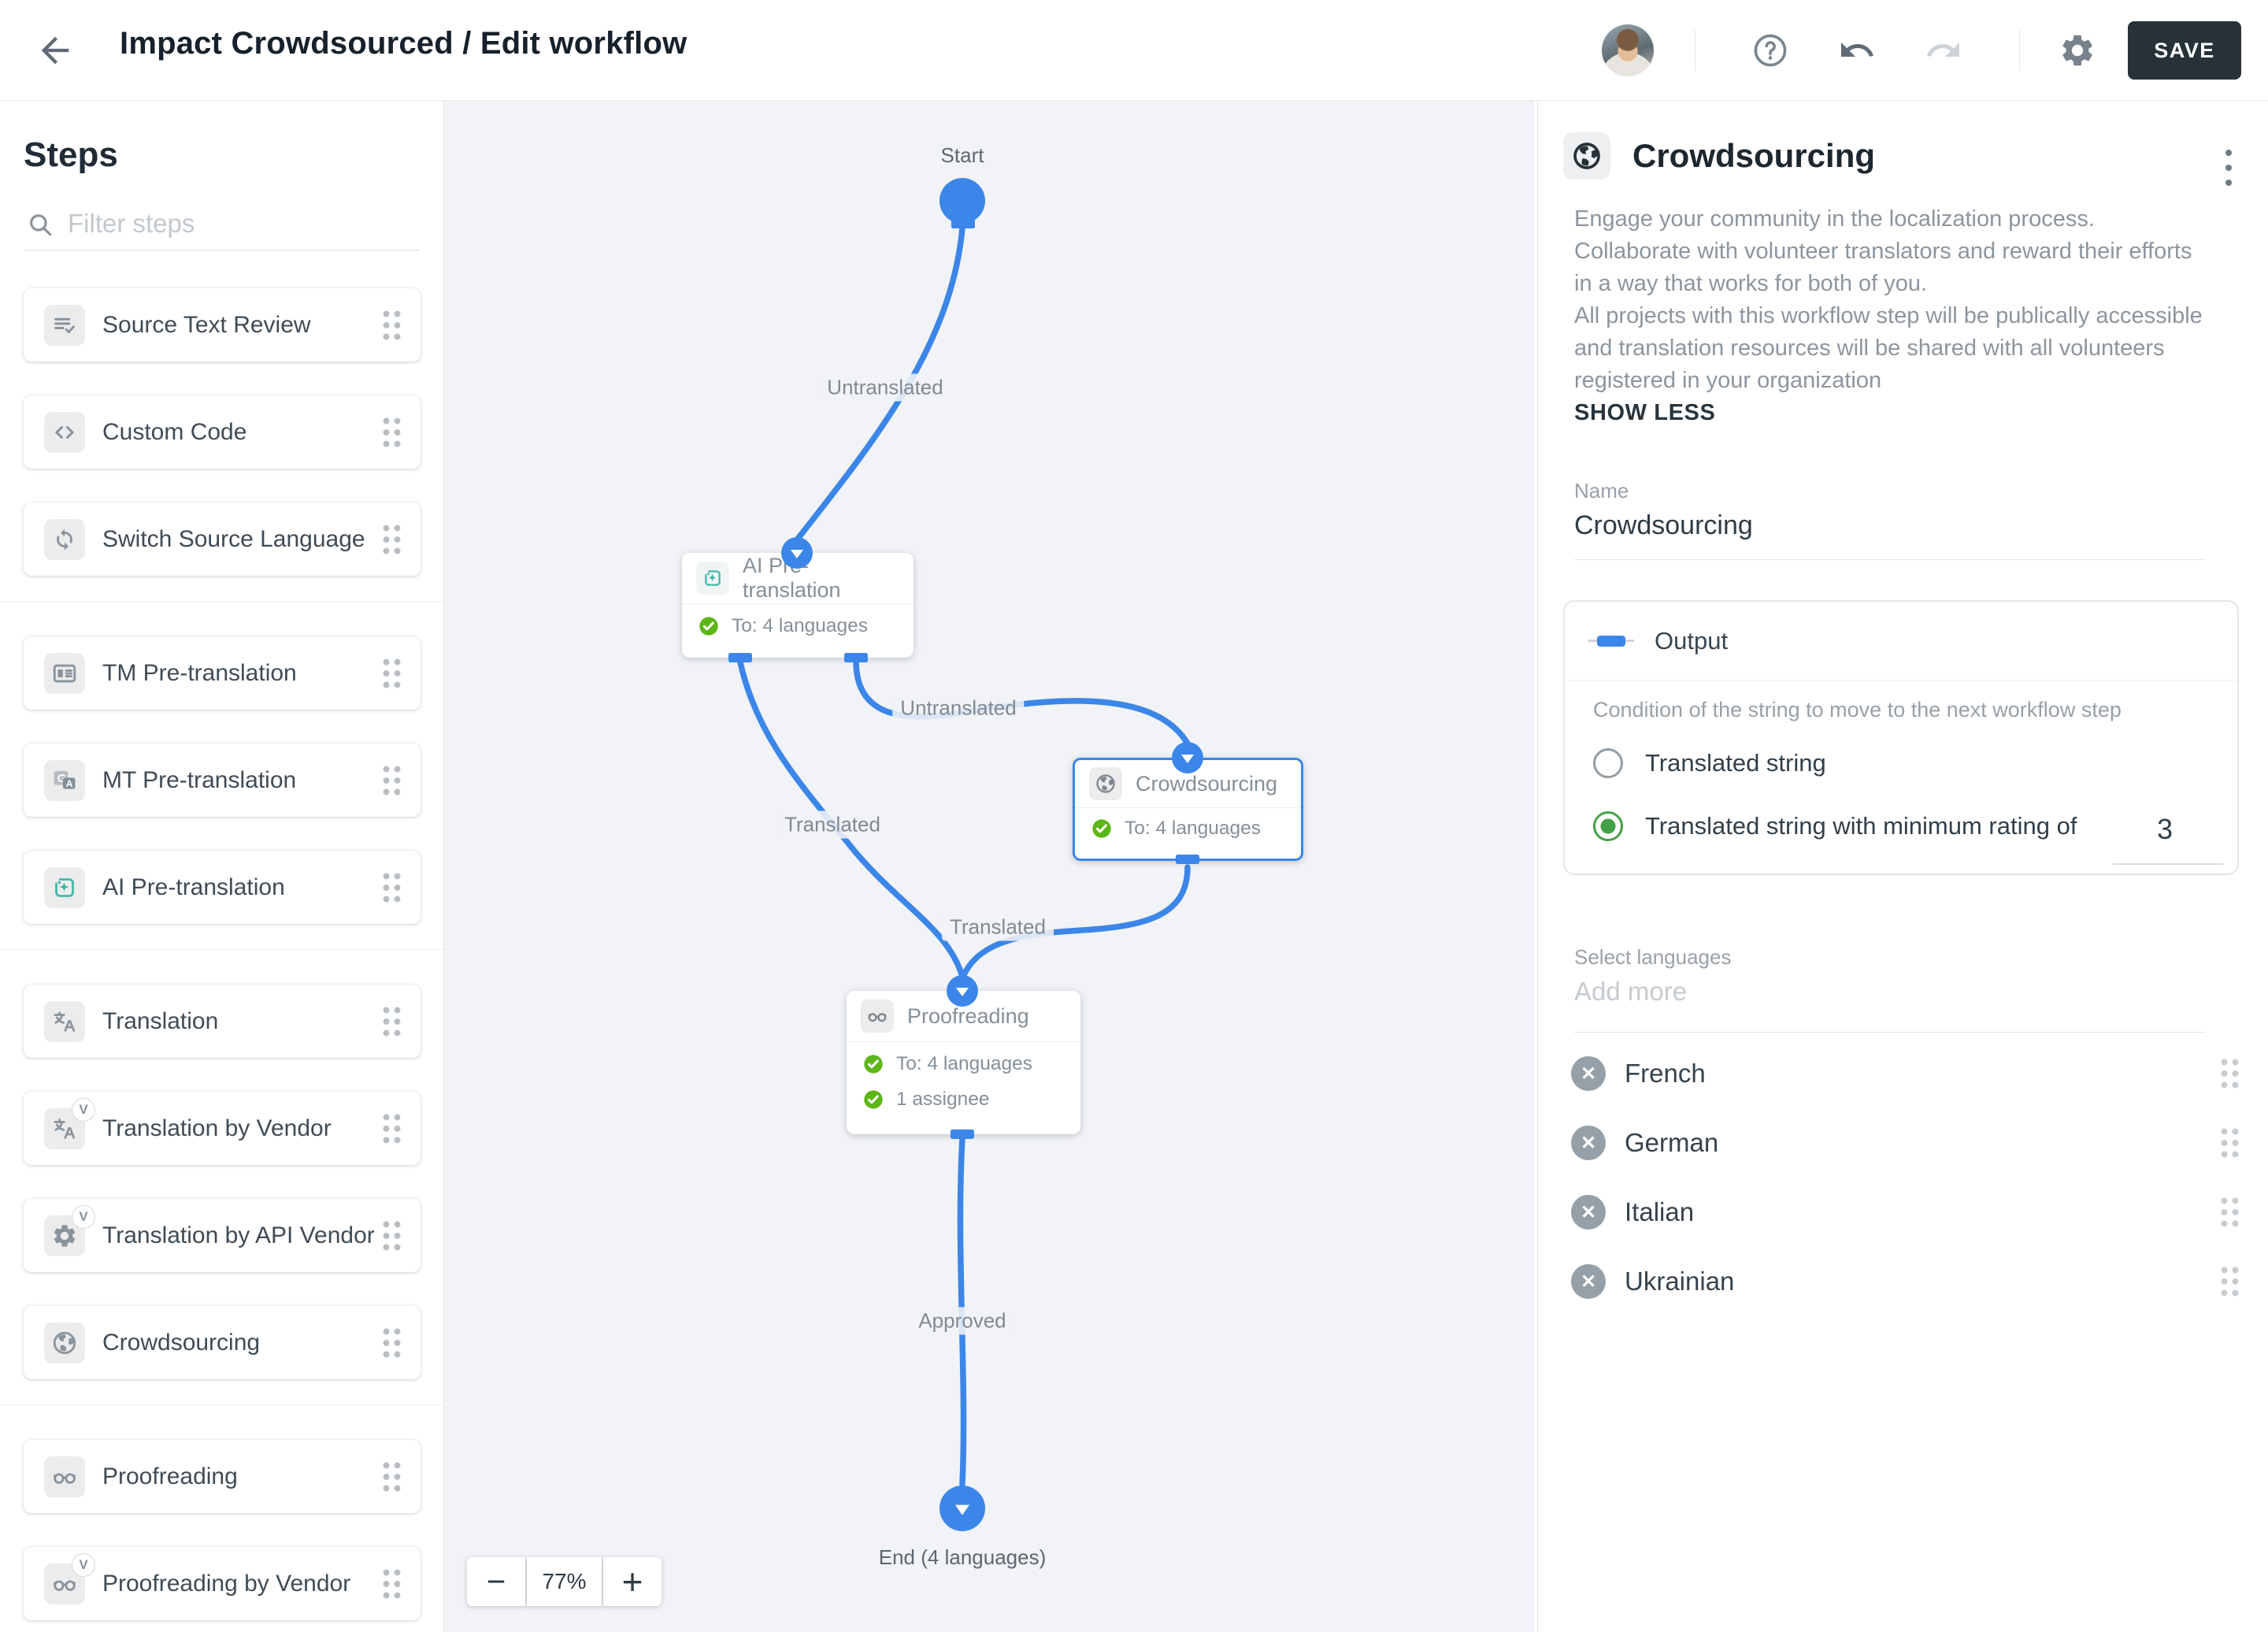 This screenshot has width=2268, height=1632. What do you see at coordinates (221, 1404) in the screenshot?
I see `section-divider` at bounding box center [221, 1404].